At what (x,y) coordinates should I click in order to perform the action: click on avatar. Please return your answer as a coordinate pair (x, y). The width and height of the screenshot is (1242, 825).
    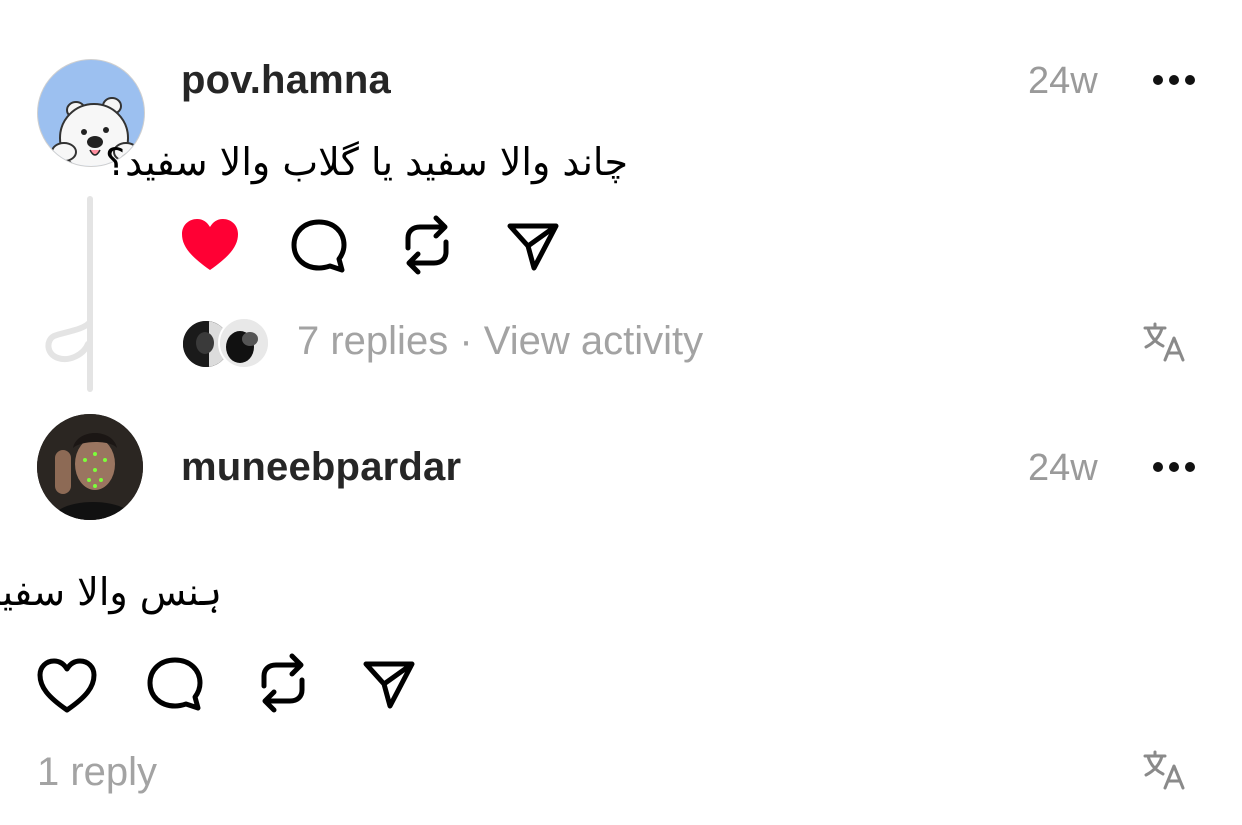
    Looking at the image, I should click on (90, 467).